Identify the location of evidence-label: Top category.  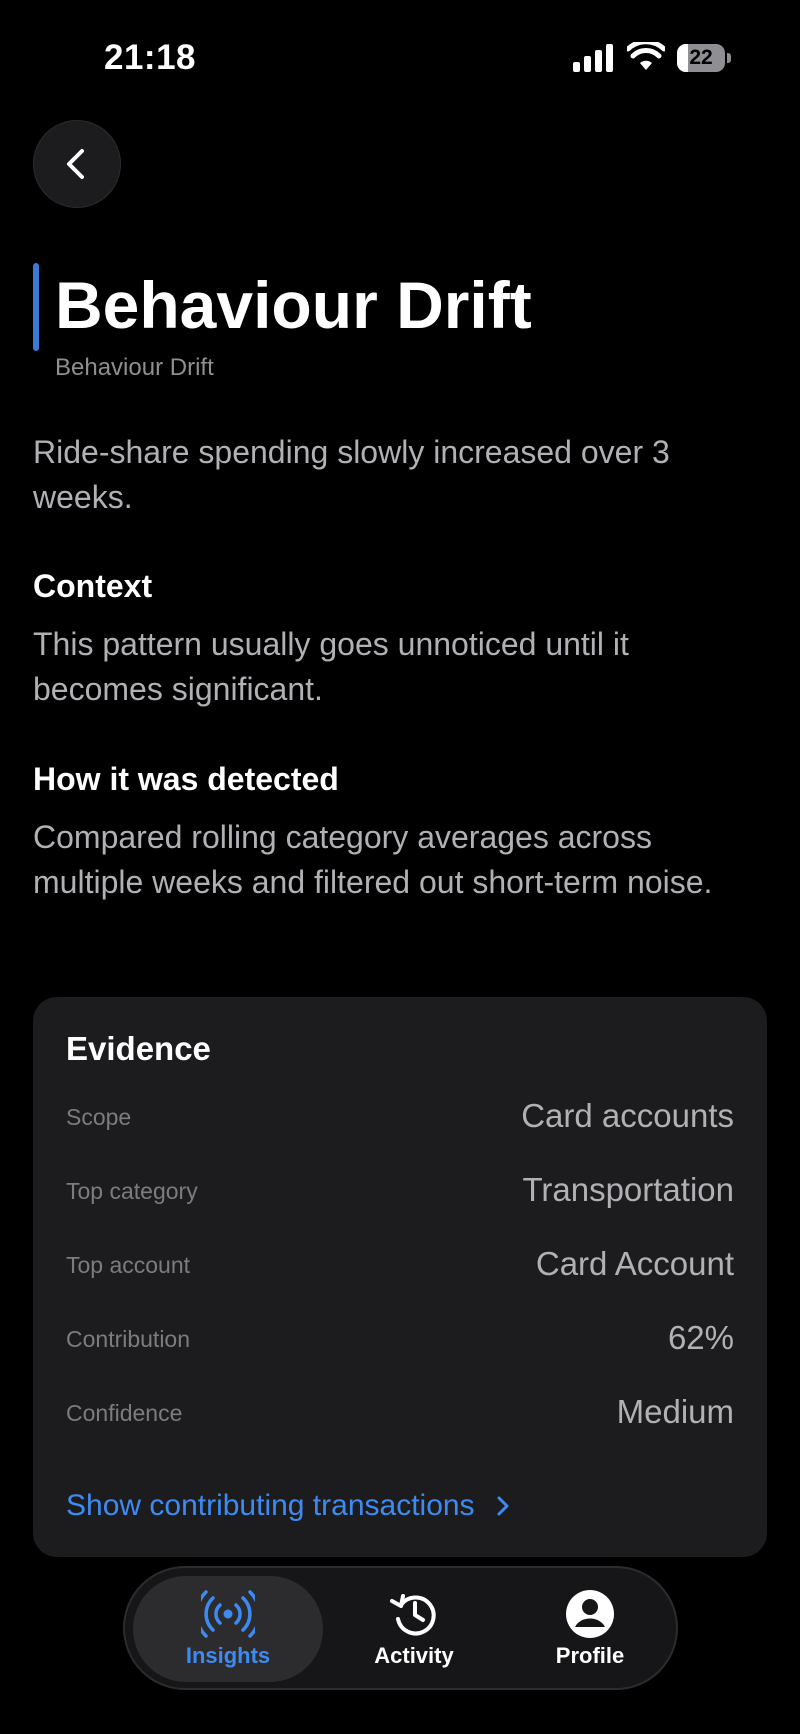
(132, 1191).